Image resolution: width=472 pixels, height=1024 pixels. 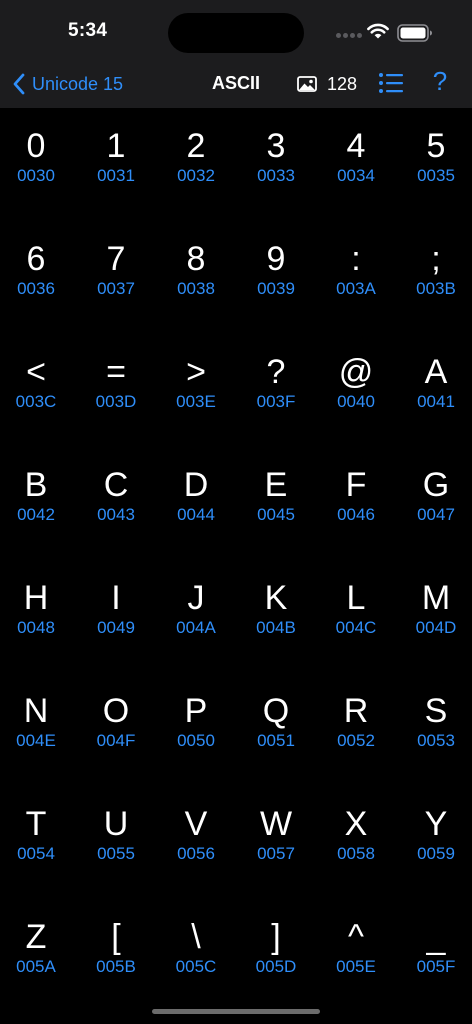 What do you see at coordinates (116, 824) in the screenshot?
I see `character-glyph: U` at bounding box center [116, 824].